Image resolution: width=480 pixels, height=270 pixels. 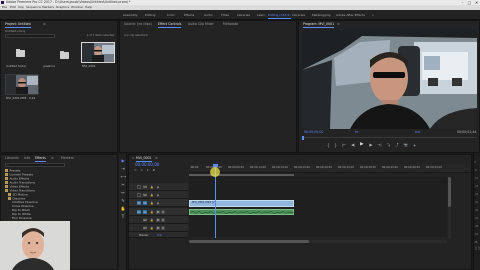 What do you see at coordinates (417, 132) in the screenshot?
I see `quality-select: Full` at bounding box center [417, 132].